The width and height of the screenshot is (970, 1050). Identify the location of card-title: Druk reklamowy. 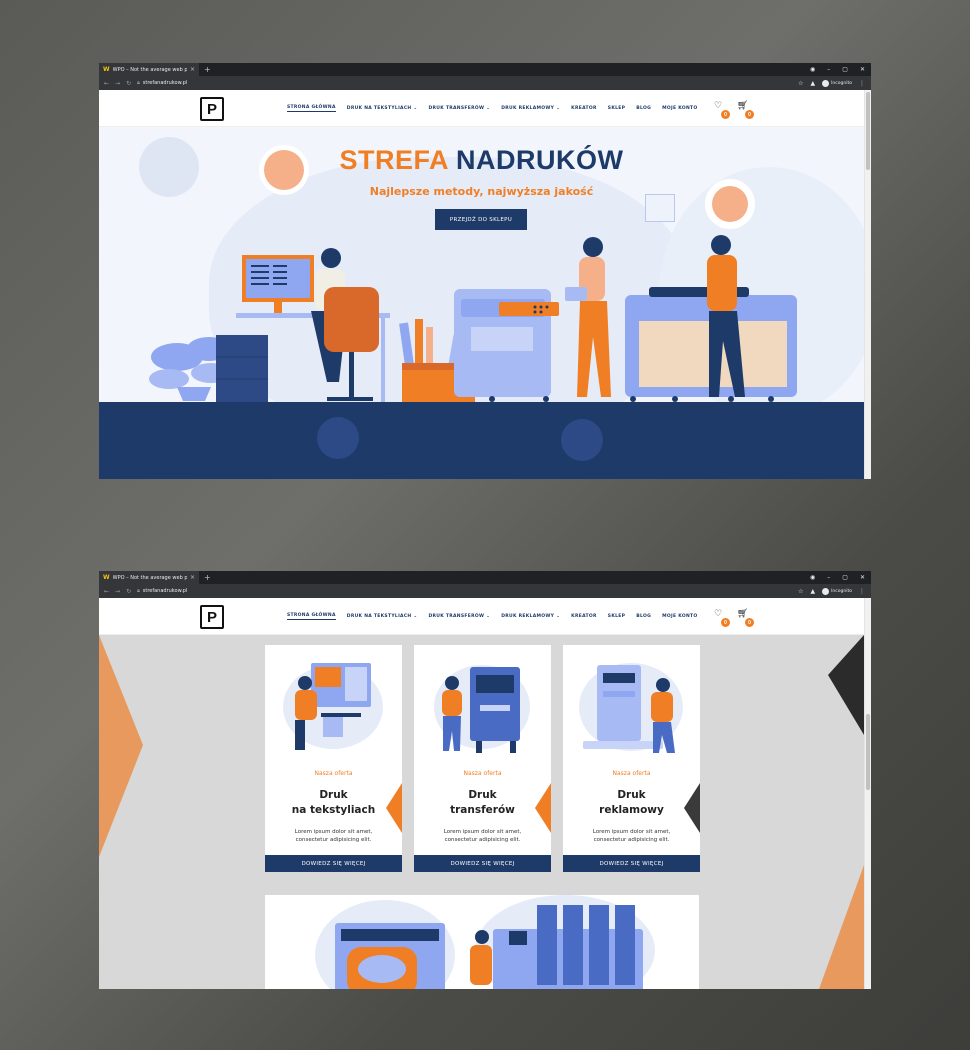
(631, 803).